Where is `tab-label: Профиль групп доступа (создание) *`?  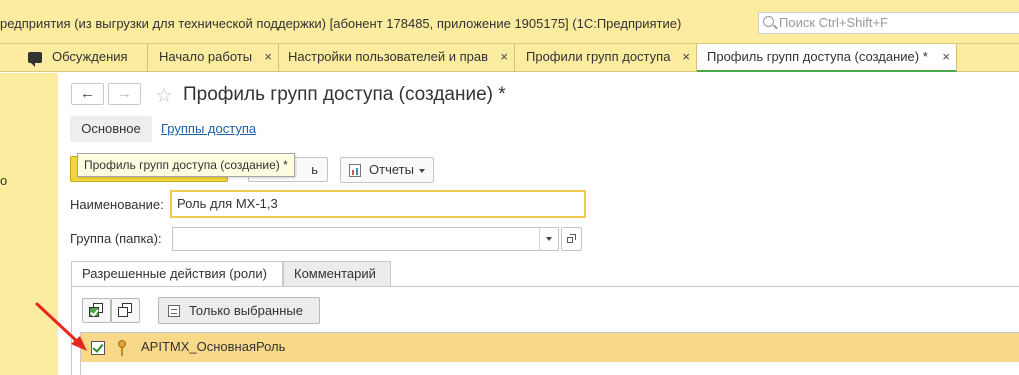
tab-label: Профиль групп доступа (создание) * is located at coordinates (817, 56).